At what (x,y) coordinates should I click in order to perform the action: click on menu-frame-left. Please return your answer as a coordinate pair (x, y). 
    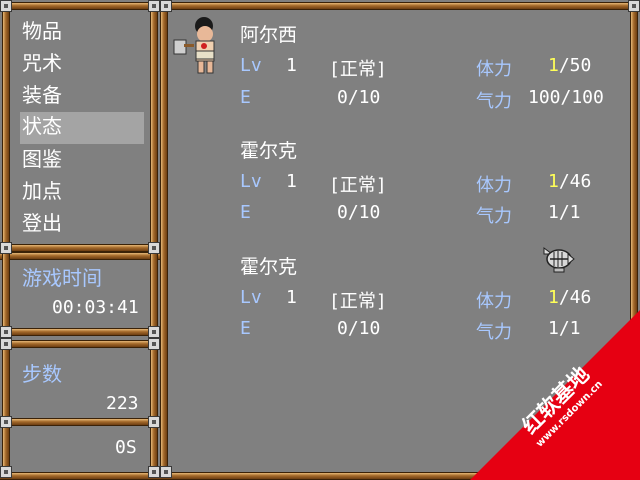
    Looking at the image, I should click on (6, 128).